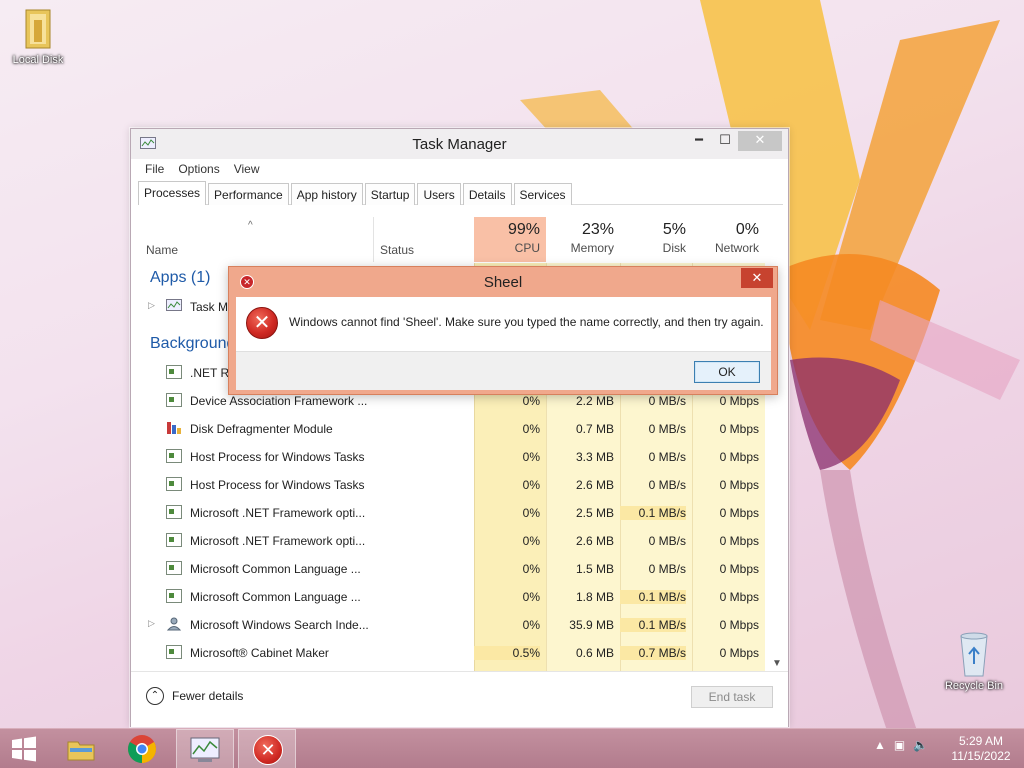  I want to click on menu-bar: File Options View, so click(202, 170).